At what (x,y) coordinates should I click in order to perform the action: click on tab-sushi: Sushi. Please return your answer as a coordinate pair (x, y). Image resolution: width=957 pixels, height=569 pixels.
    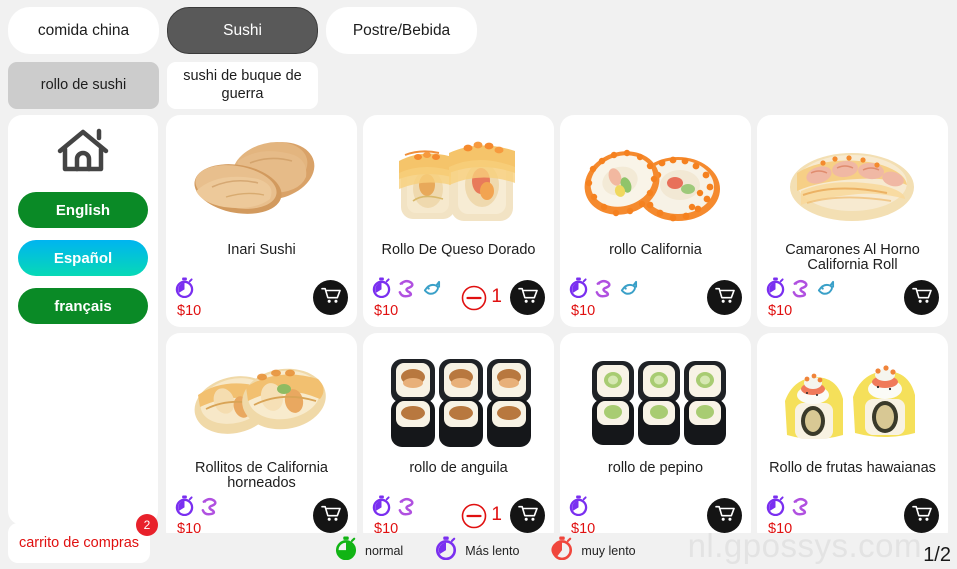
    Looking at the image, I should click on (242, 30).